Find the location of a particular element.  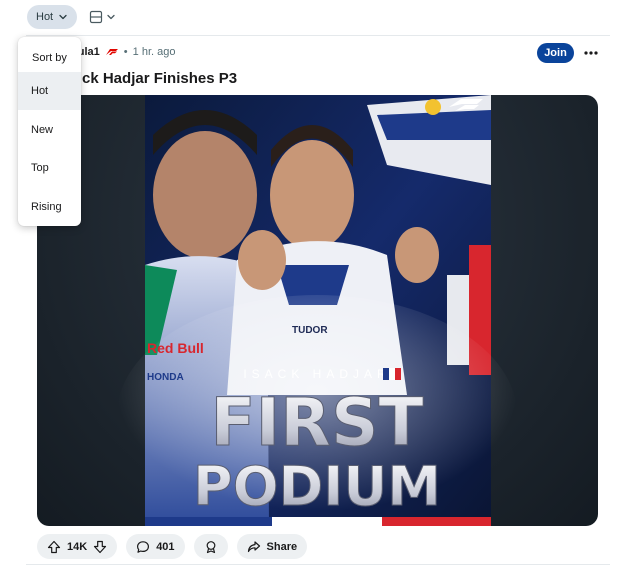

post-action-bar: 14K 401 Share is located at coordinates (172, 546).